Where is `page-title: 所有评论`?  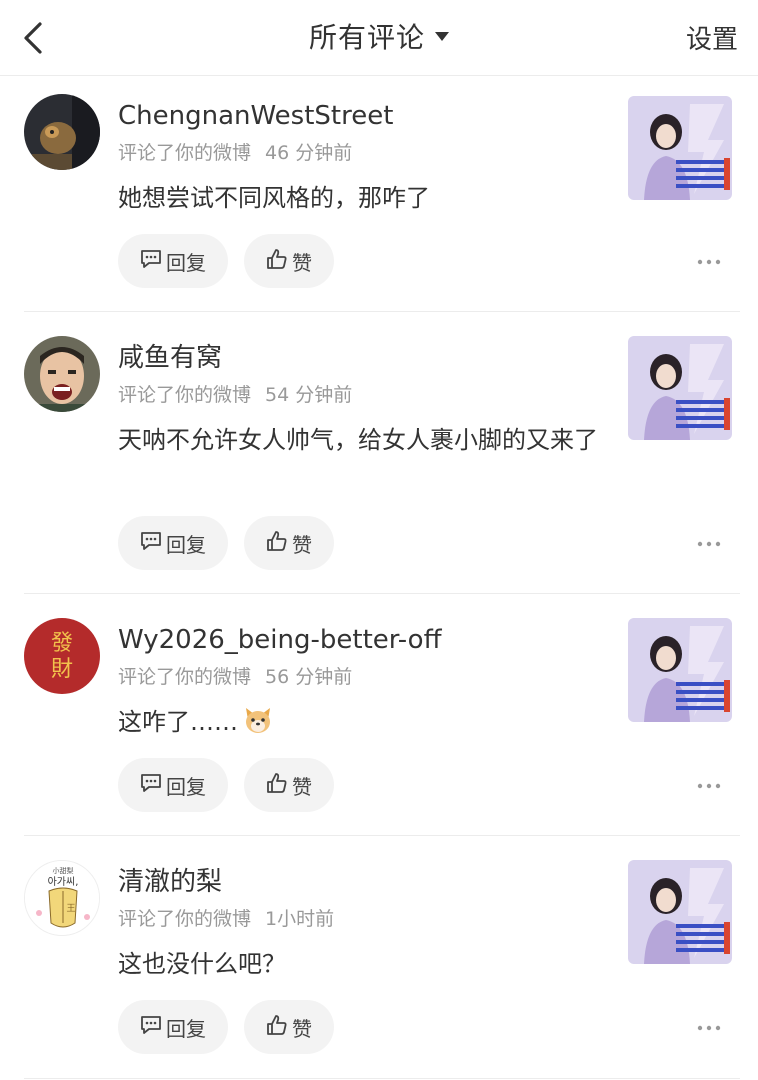 page-title: 所有评论 is located at coordinates (366, 37).